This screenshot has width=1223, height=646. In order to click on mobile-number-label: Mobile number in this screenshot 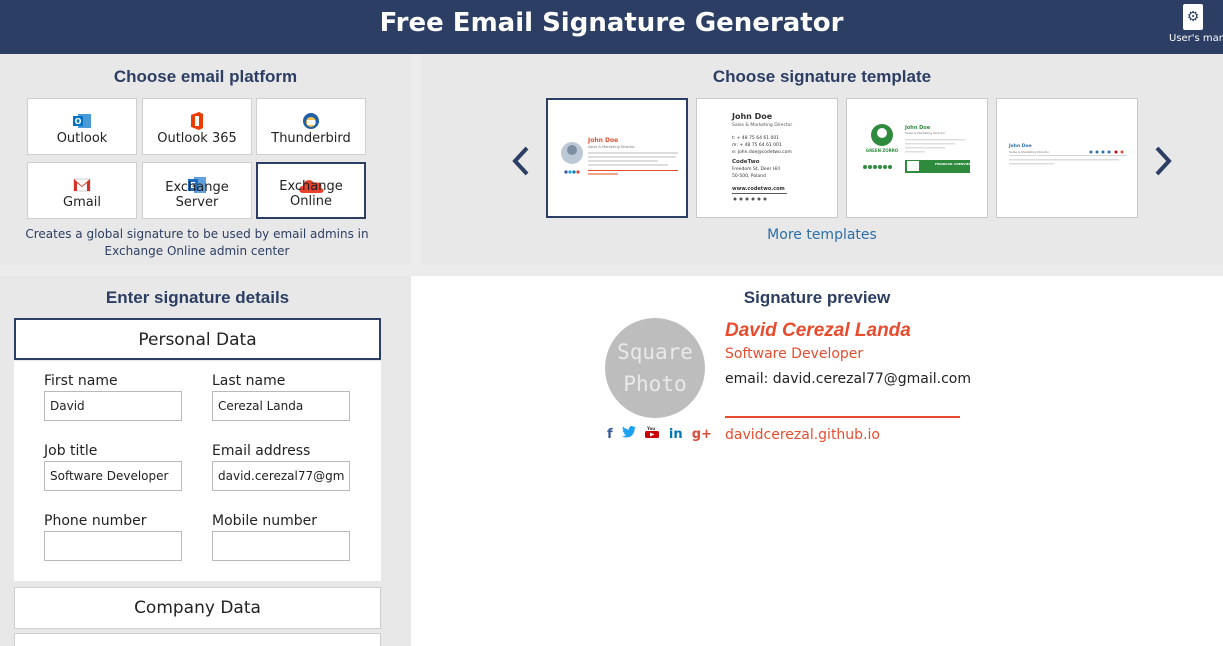, I will do `click(265, 521)`.